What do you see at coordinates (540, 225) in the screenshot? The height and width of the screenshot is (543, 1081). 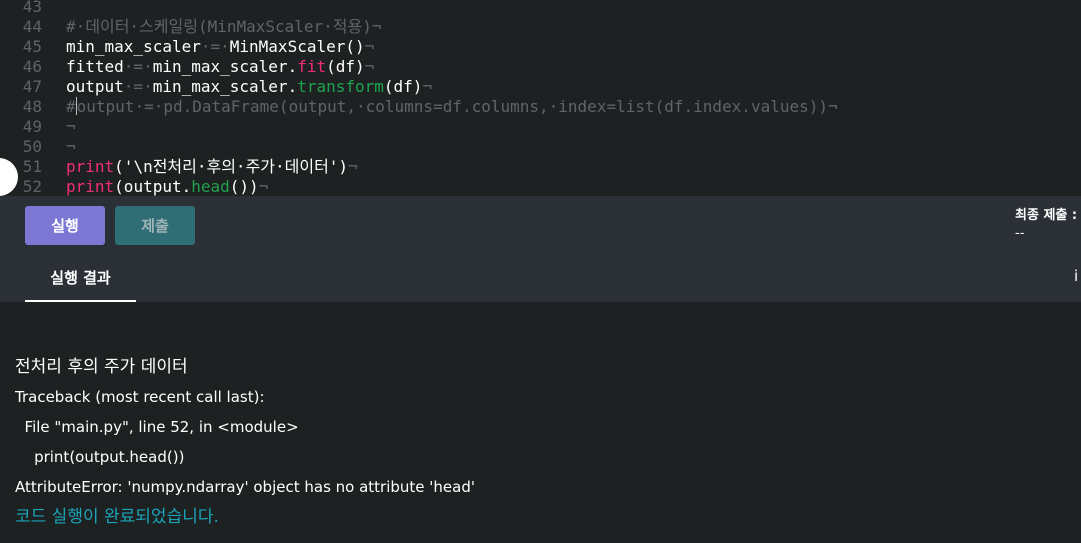 I see `action-toolbar: 실행 제출 최종 제출 : --` at bounding box center [540, 225].